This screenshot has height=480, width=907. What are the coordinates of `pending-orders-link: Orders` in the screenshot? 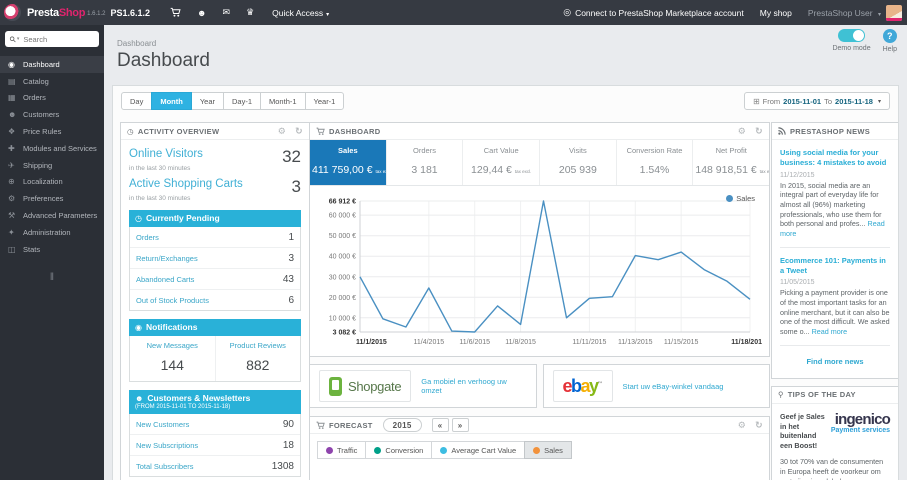 It's located at (147, 237).